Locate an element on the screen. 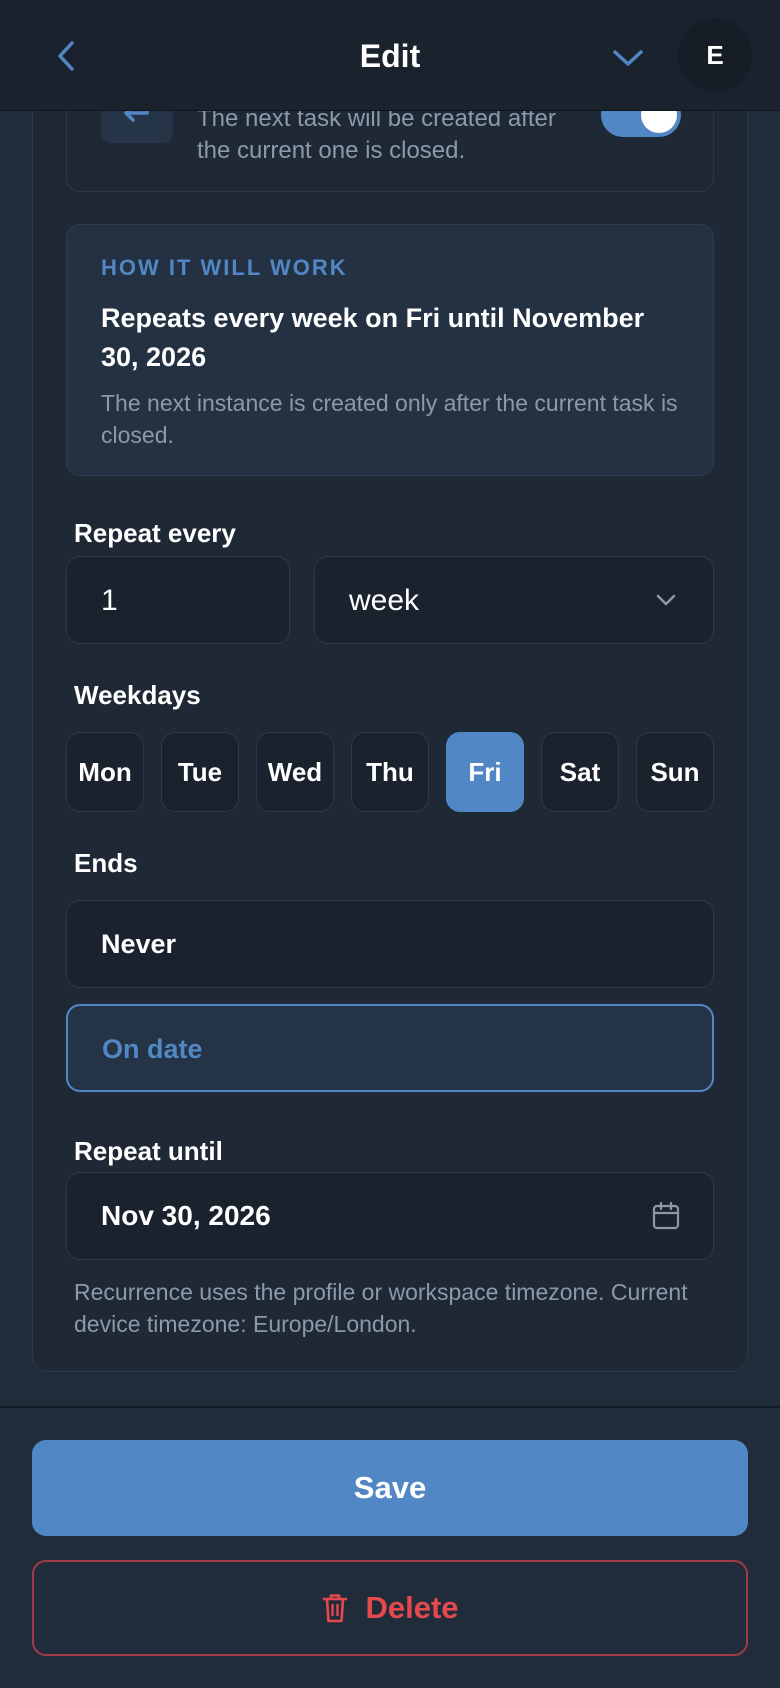 The image size is (780, 1688). summary-heading: HOW IT WILL WORK is located at coordinates (224, 267).